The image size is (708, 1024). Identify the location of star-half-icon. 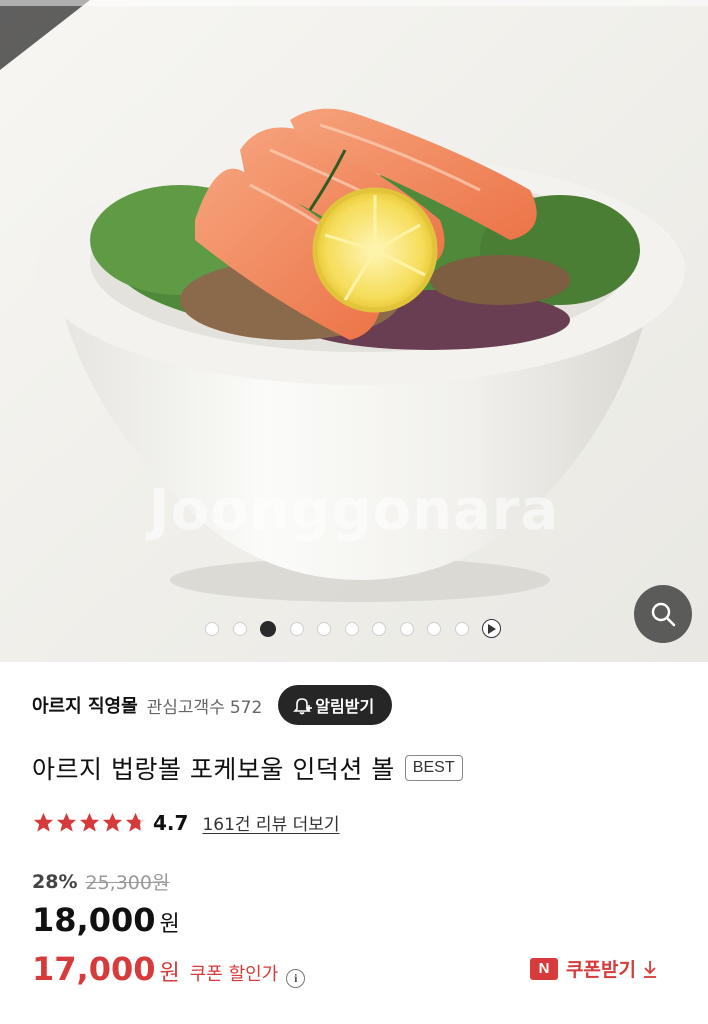
(135, 822).